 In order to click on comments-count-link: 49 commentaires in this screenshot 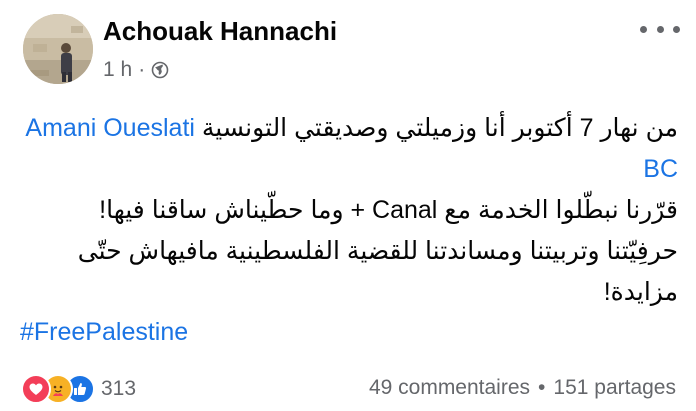, I will do `click(449, 388)`.